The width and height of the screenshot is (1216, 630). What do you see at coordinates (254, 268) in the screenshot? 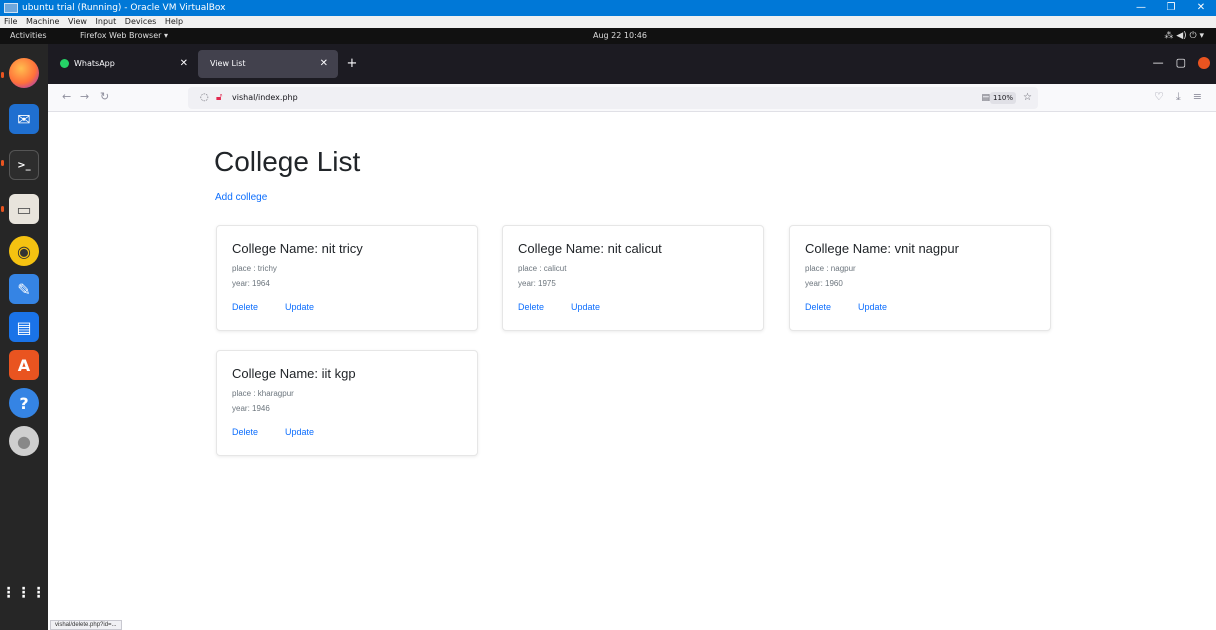
I see `college-place: place : trichy` at bounding box center [254, 268].